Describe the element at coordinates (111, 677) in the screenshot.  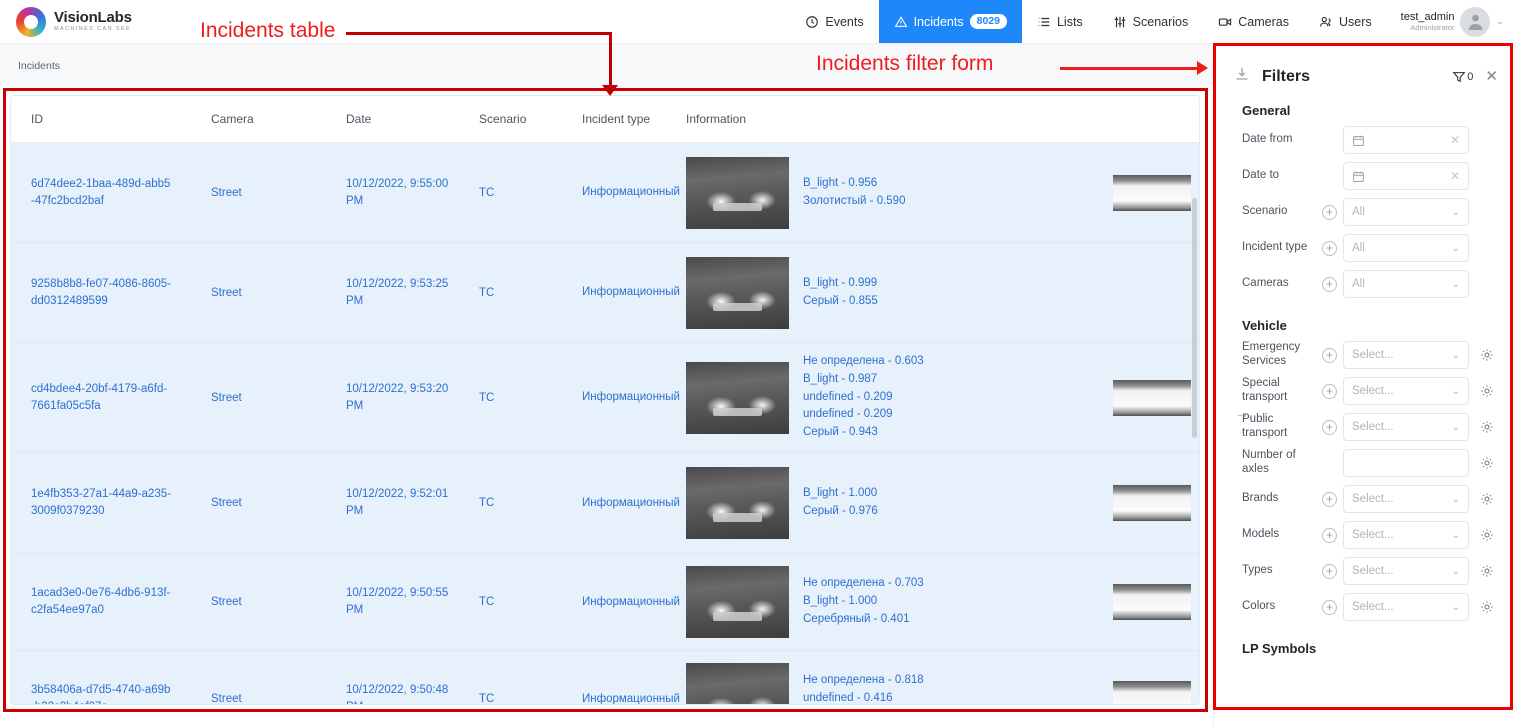
I see `cell-id: 3b58406a-d7d5-4740-a69b-b32c2b4af07a` at that location.